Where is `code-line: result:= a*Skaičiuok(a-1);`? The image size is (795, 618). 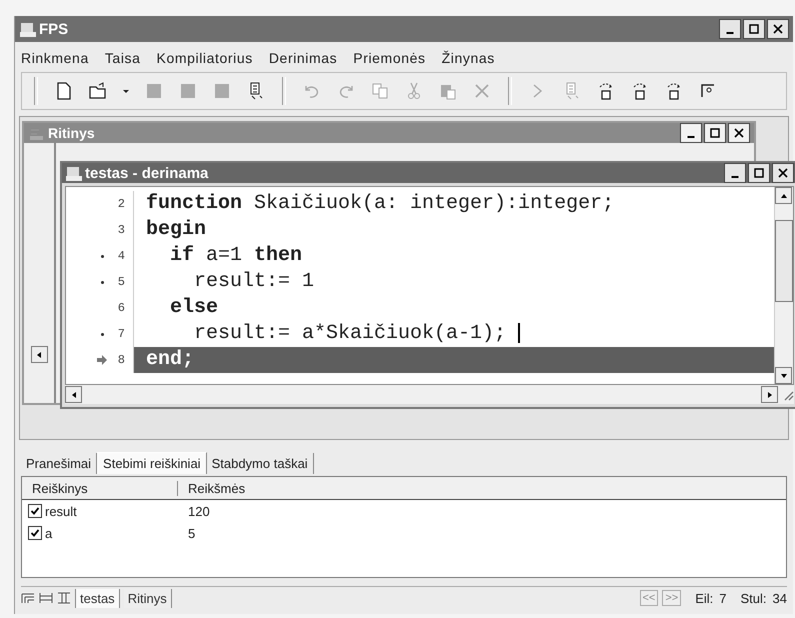
code-line: result:= a*Skaičiuok(a-1); is located at coordinates (454, 334).